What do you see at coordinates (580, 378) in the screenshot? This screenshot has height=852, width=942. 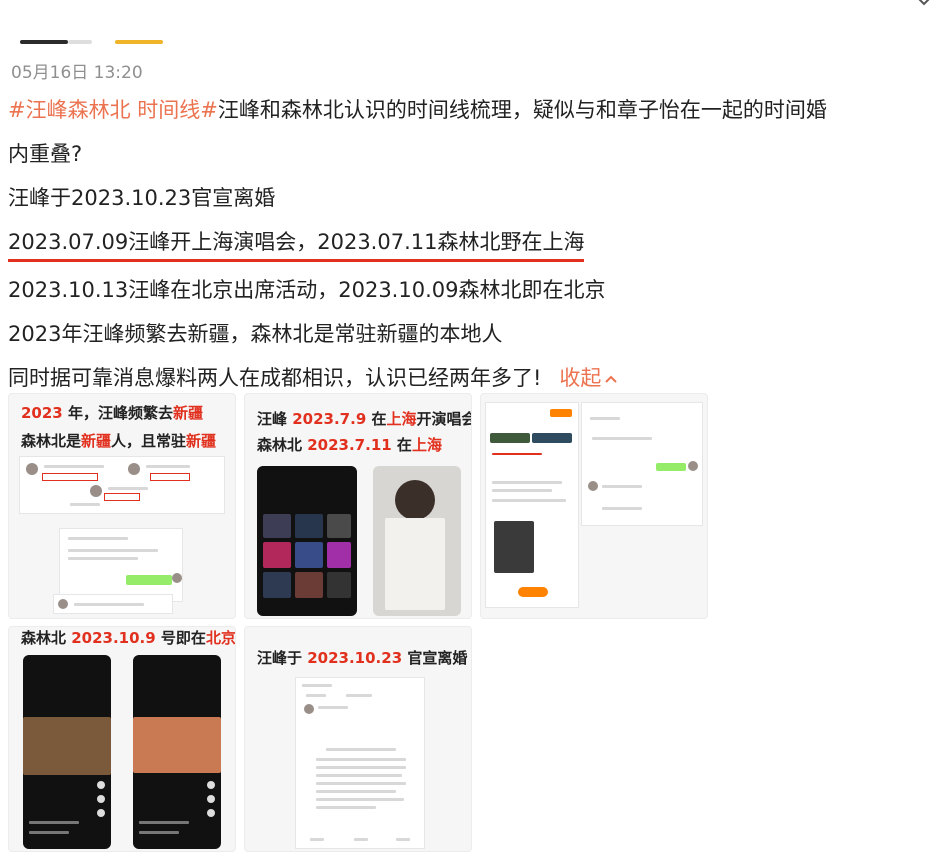 I see `collapse-label: 收起` at bounding box center [580, 378].